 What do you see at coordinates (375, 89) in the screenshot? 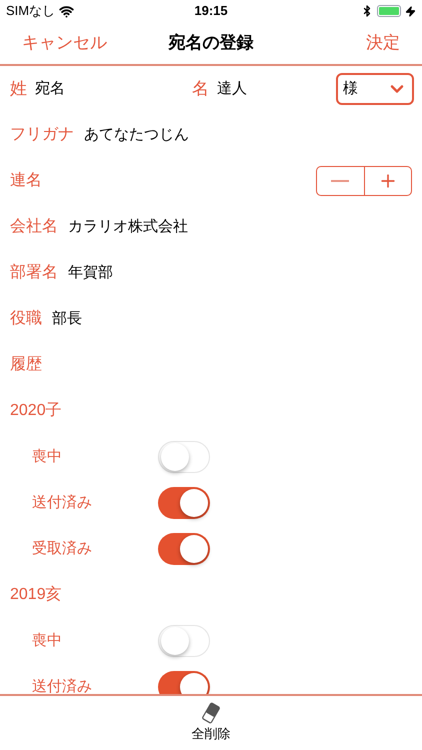
I see `honorific-dropdown: 様` at bounding box center [375, 89].